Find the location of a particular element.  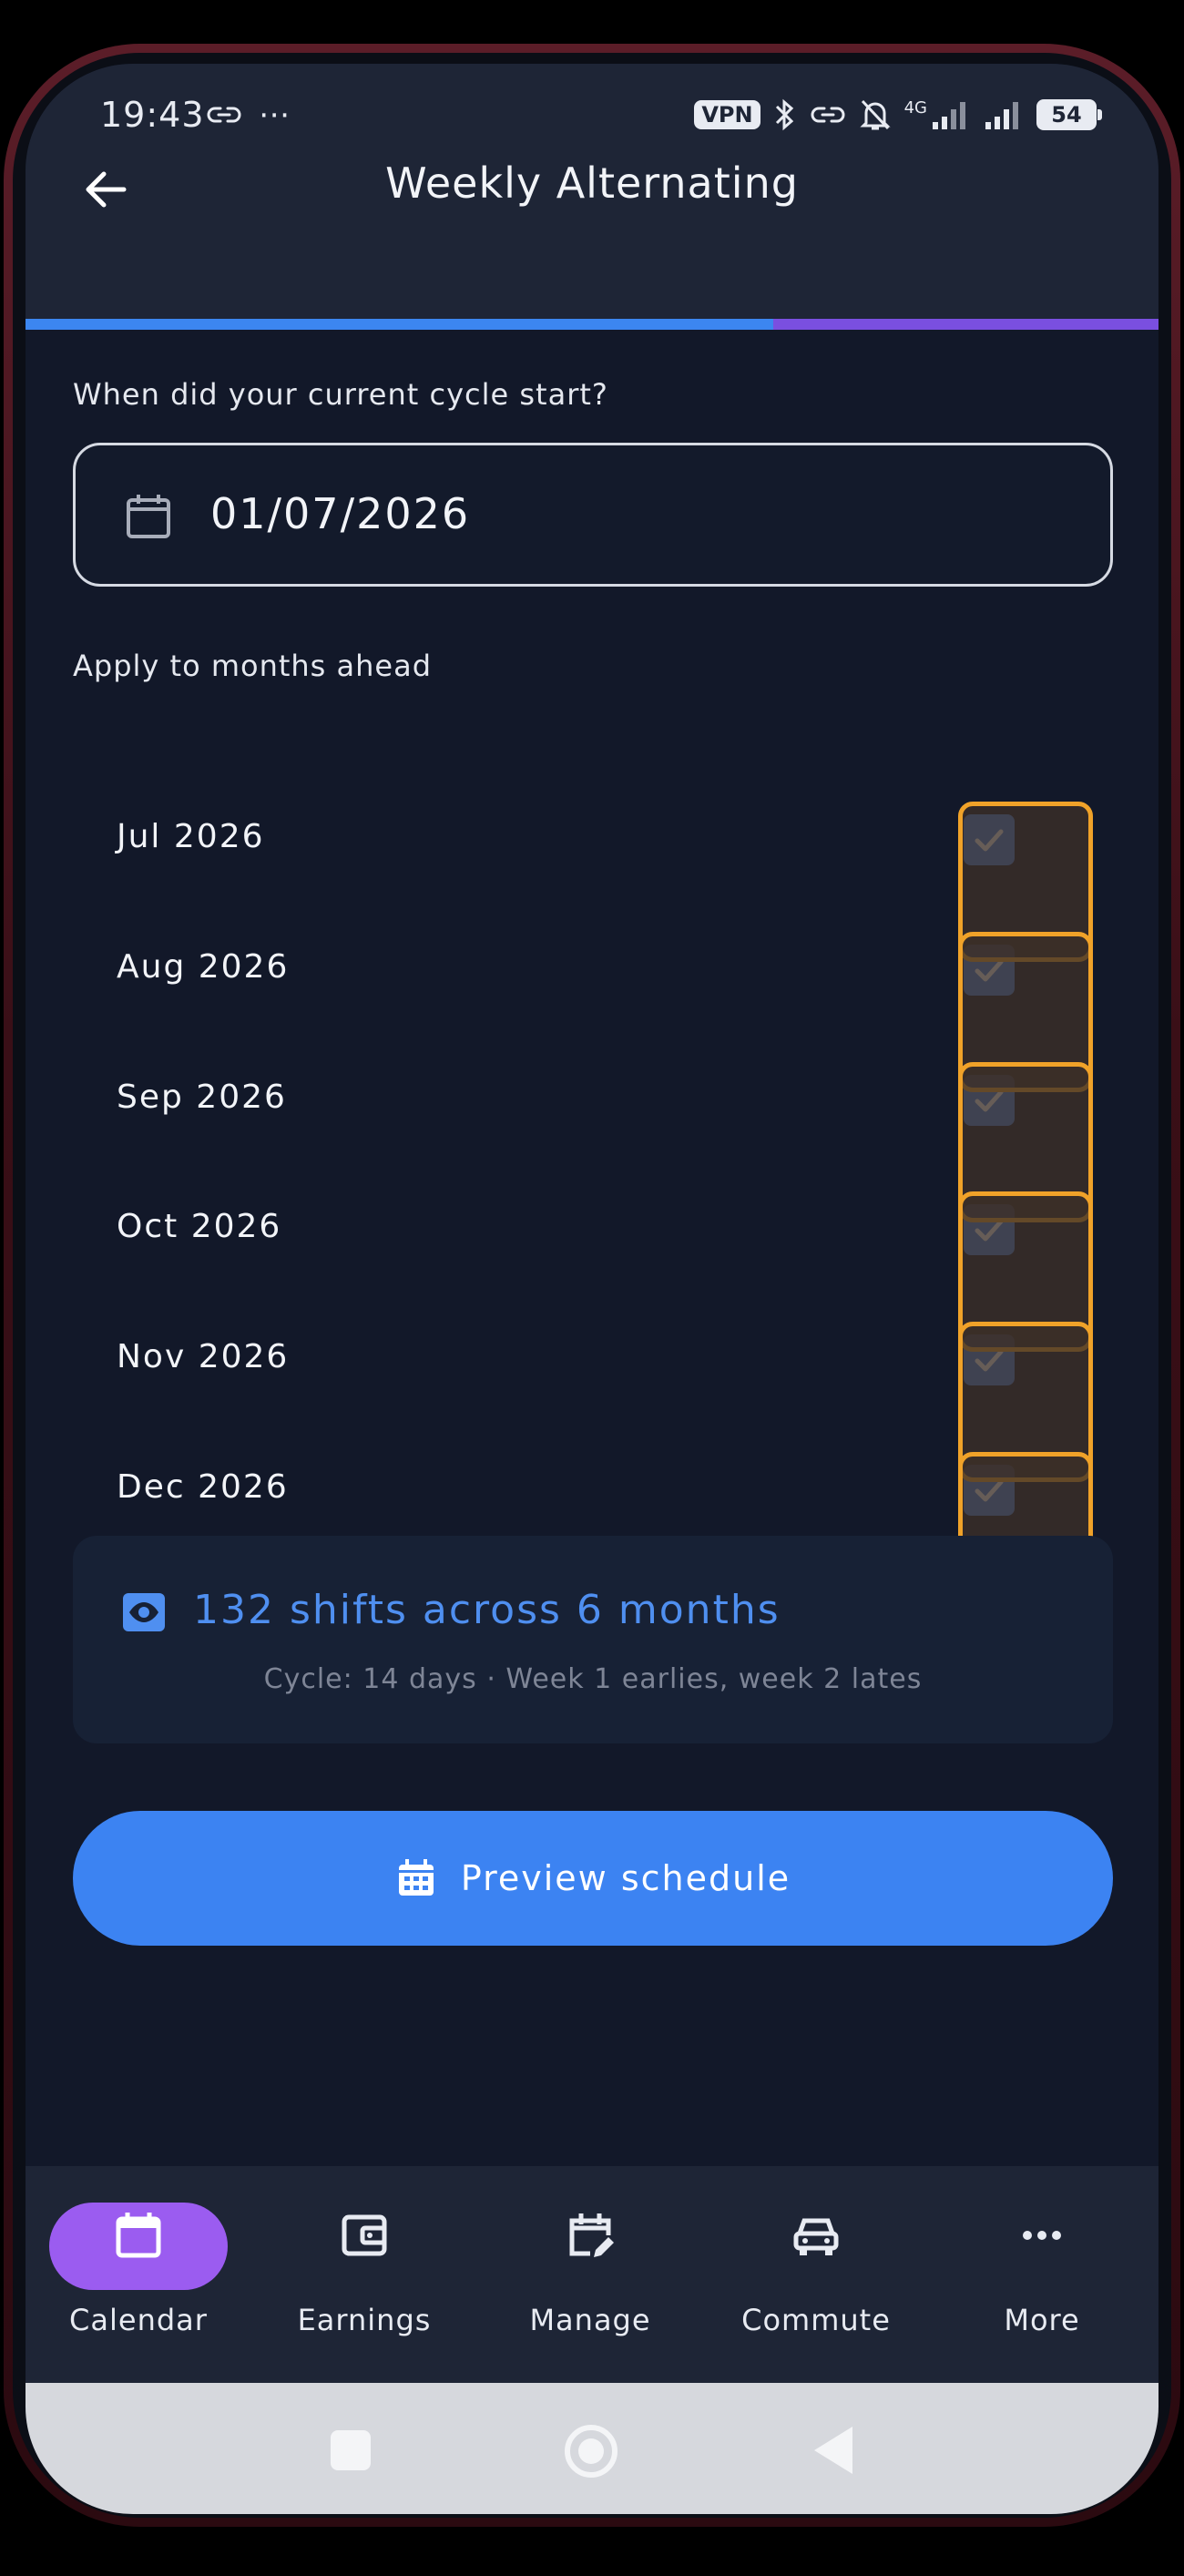

month-label: Dec 2026 is located at coordinates (203, 1487).